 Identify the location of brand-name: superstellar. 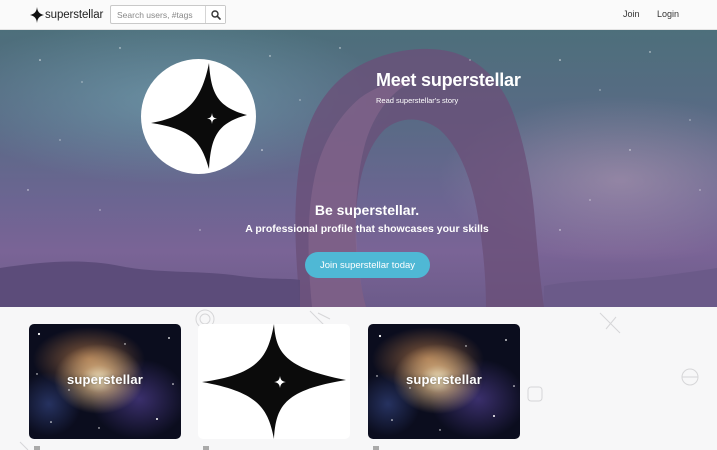
(74, 15).